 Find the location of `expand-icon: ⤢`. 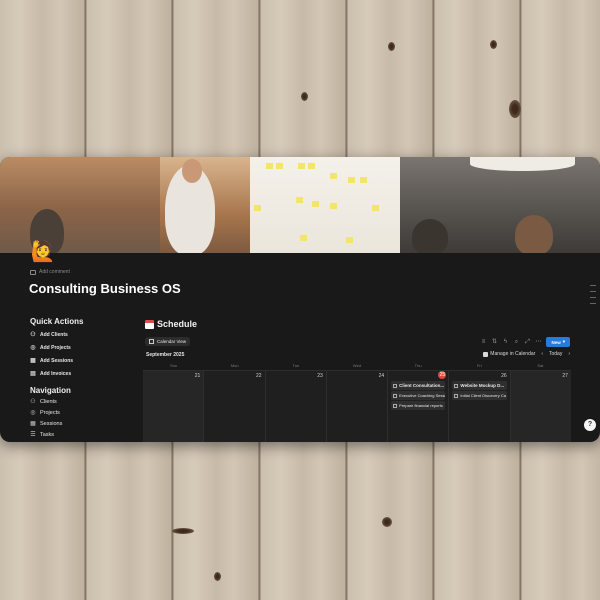

expand-icon: ⤢ is located at coordinates (527, 342).